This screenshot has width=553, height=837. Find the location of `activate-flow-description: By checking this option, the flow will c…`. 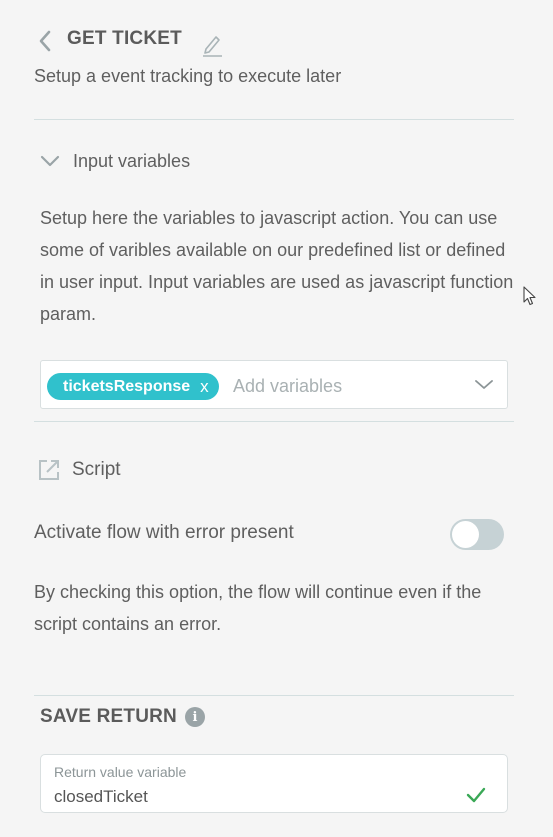

activate-flow-description: By checking this option, the flow will c… is located at coordinates (258, 608).